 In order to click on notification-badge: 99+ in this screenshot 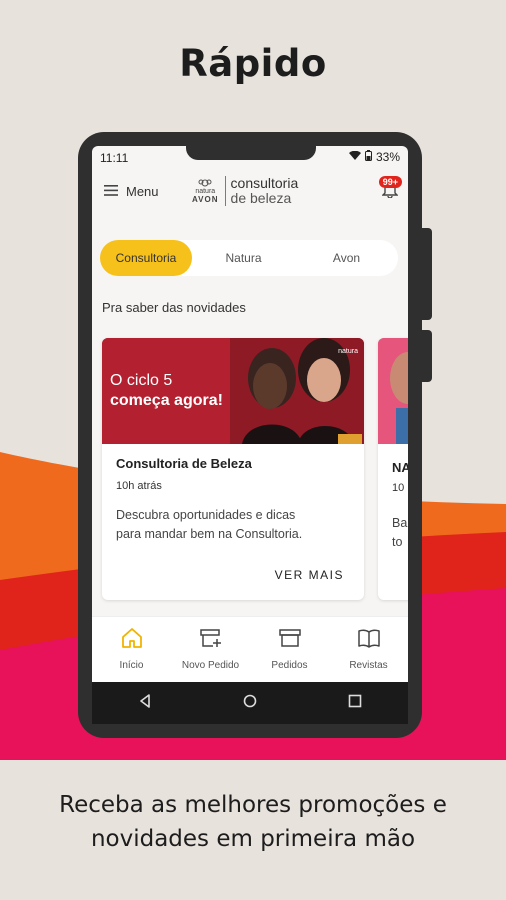, I will do `click(390, 182)`.